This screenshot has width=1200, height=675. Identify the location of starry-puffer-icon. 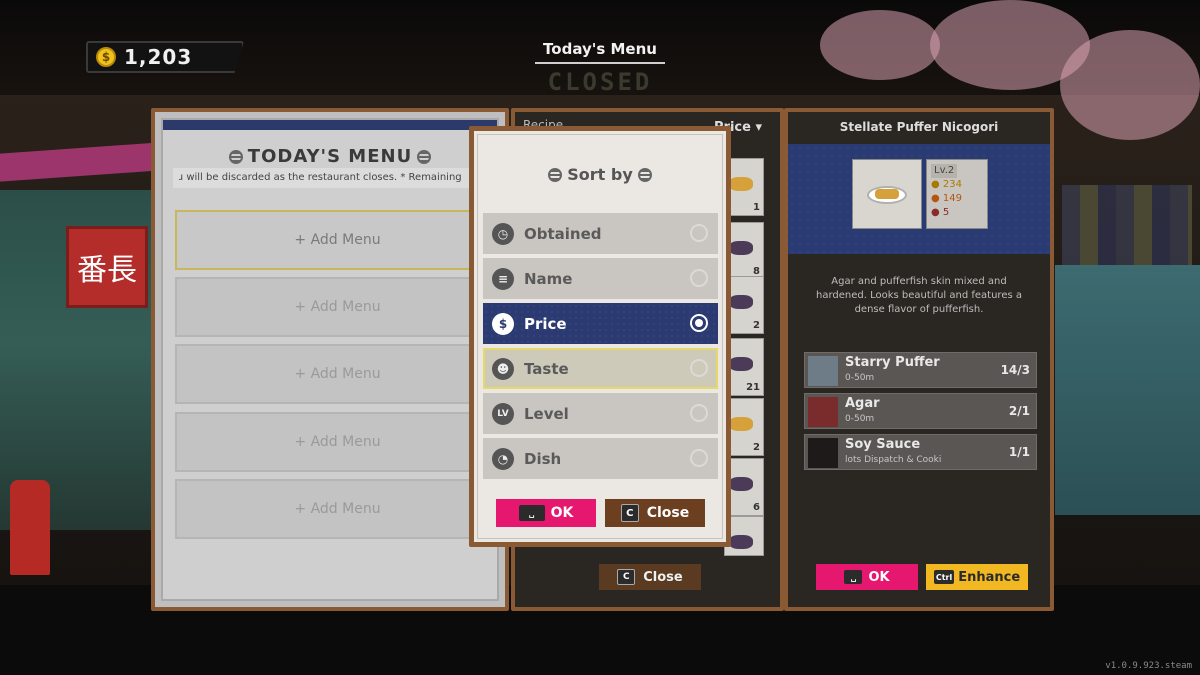
(823, 371).